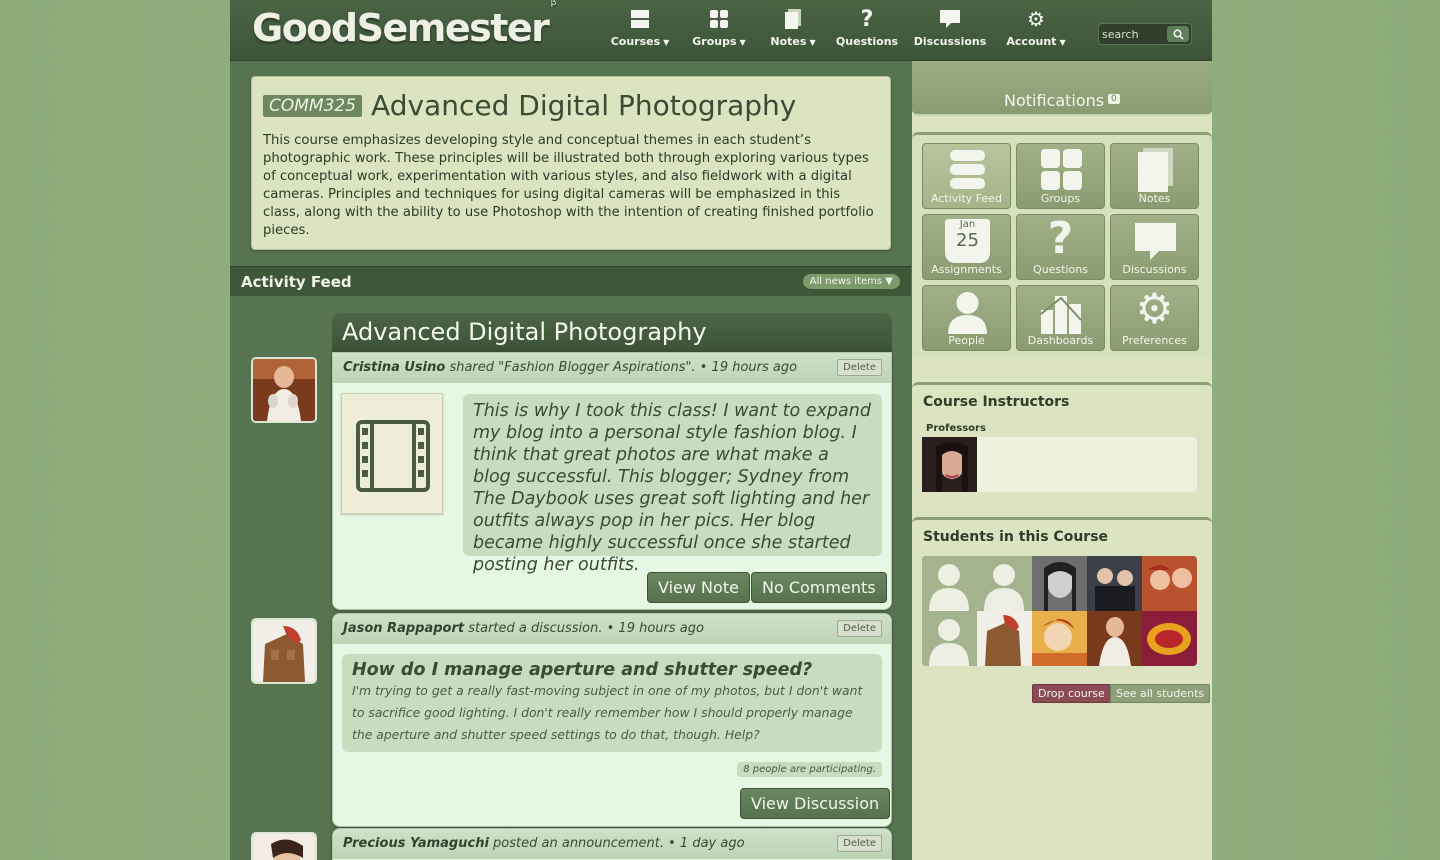 The height and width of the screenshot is (860, 1440). What do you see at coordinates (966, 198) in the screenshot?
I see `tile-label: Activity Feed` at bounding box center [966, 198].